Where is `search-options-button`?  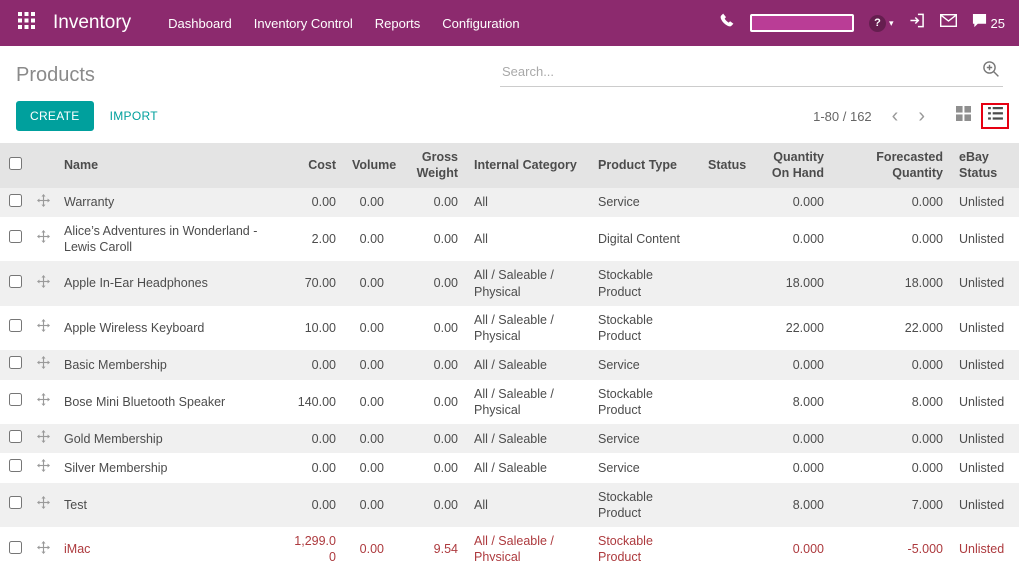 search-options-button is located at coordinates (991, 71).